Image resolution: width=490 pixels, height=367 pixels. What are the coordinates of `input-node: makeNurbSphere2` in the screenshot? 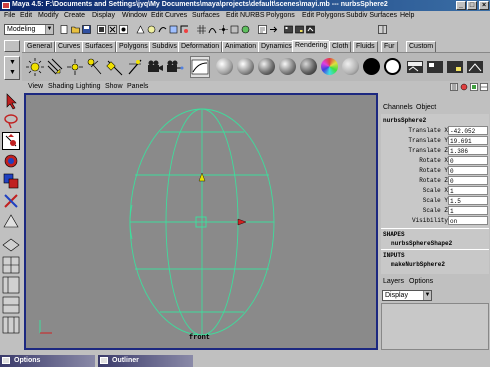 It's located at (418, 264).